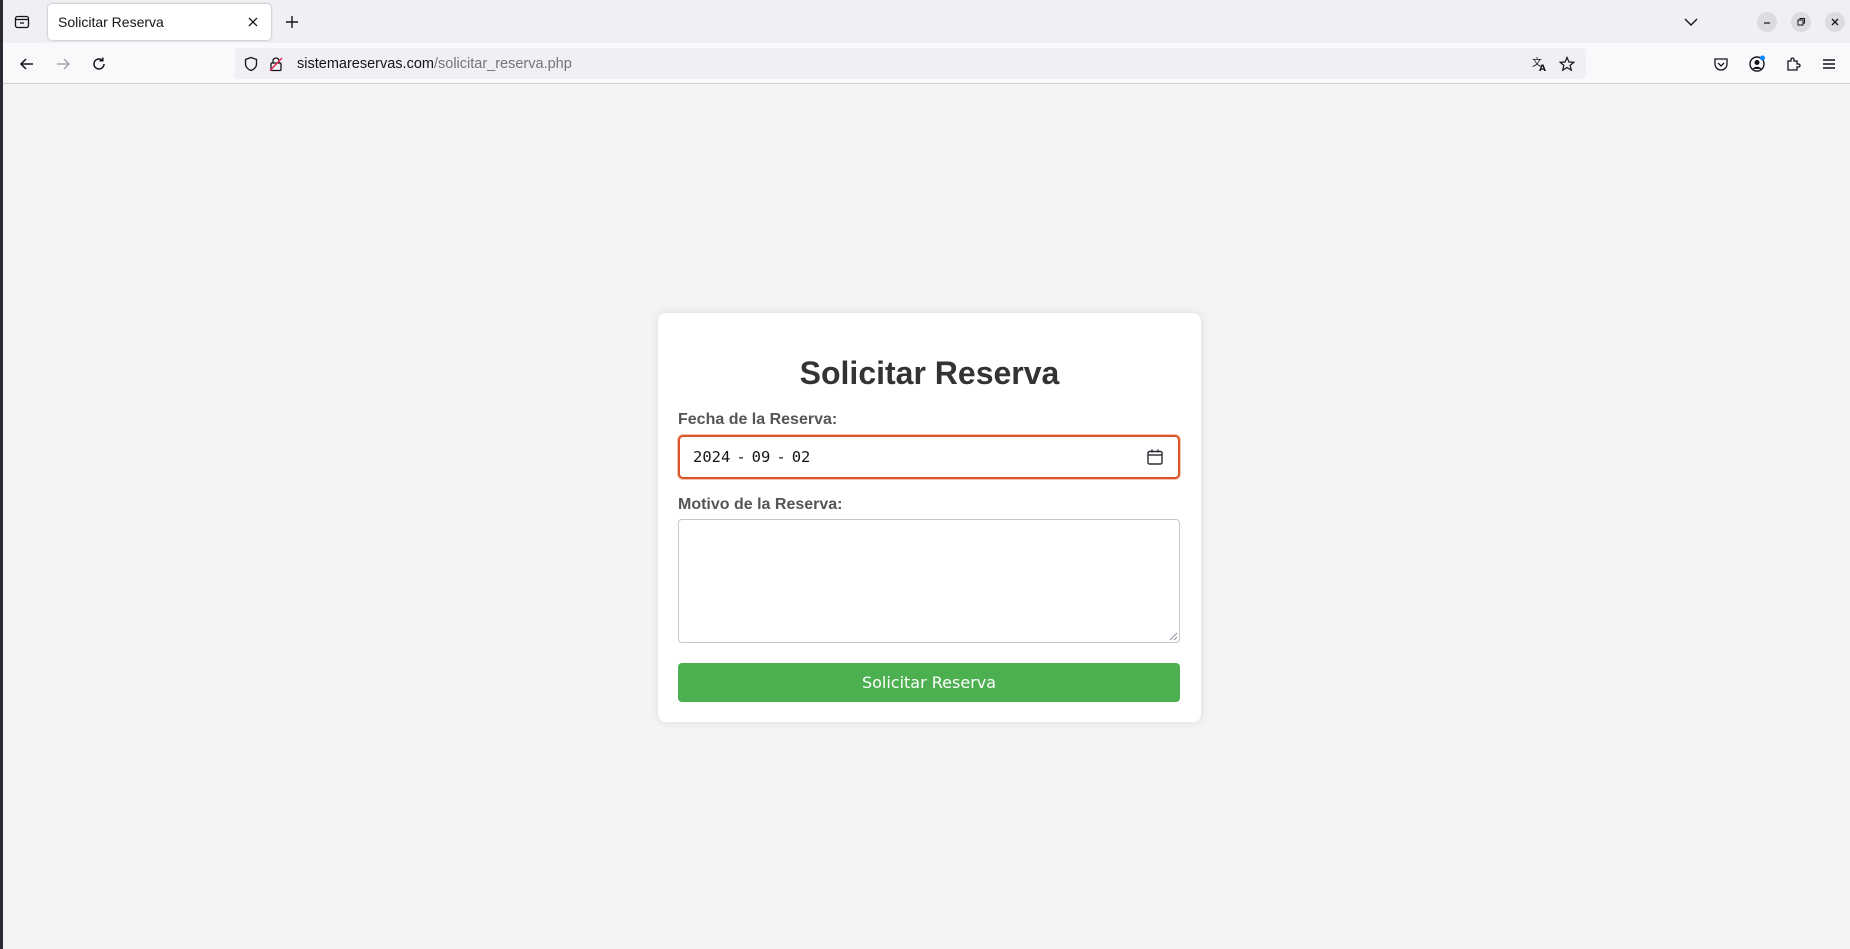  Describe the element at coordinates (251, 64) in the screenshot. I see `shield-icon` at that location.